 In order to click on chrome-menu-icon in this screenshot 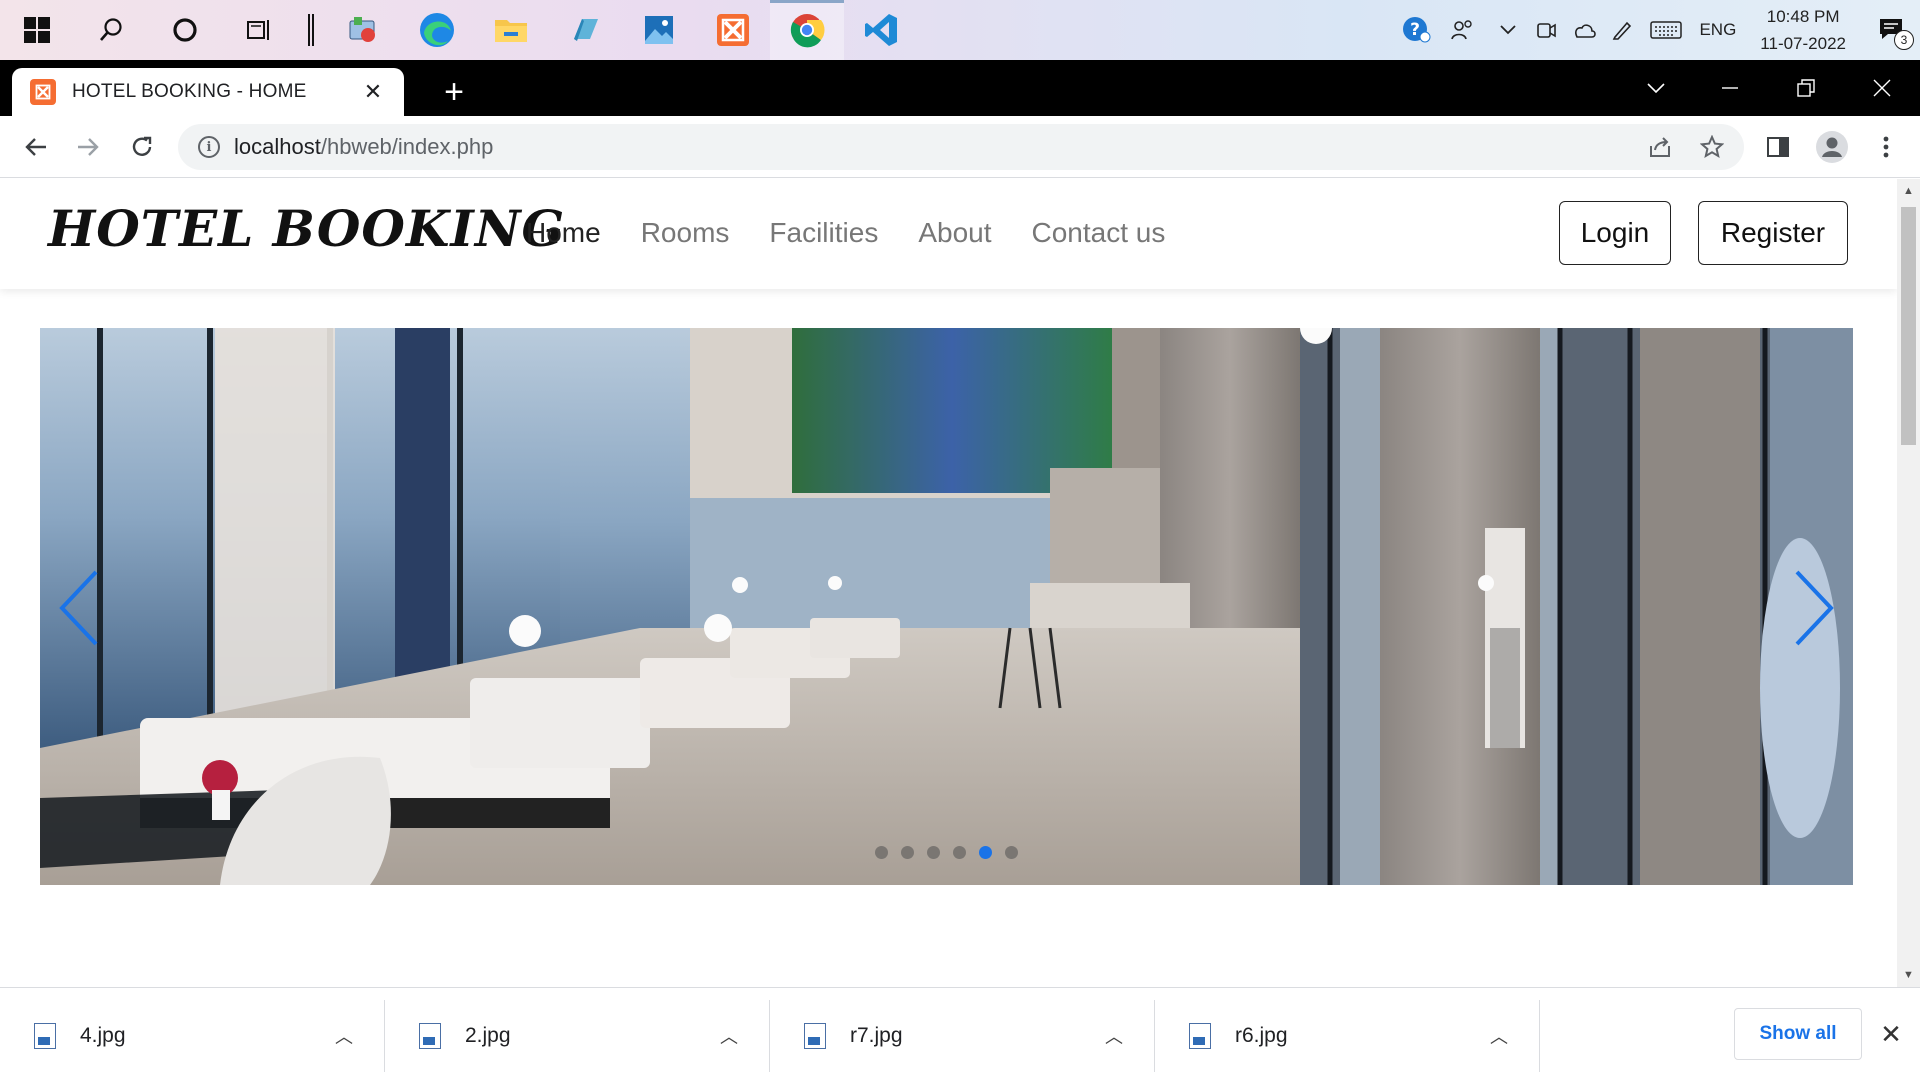, I will do `click(1886, 147)`.